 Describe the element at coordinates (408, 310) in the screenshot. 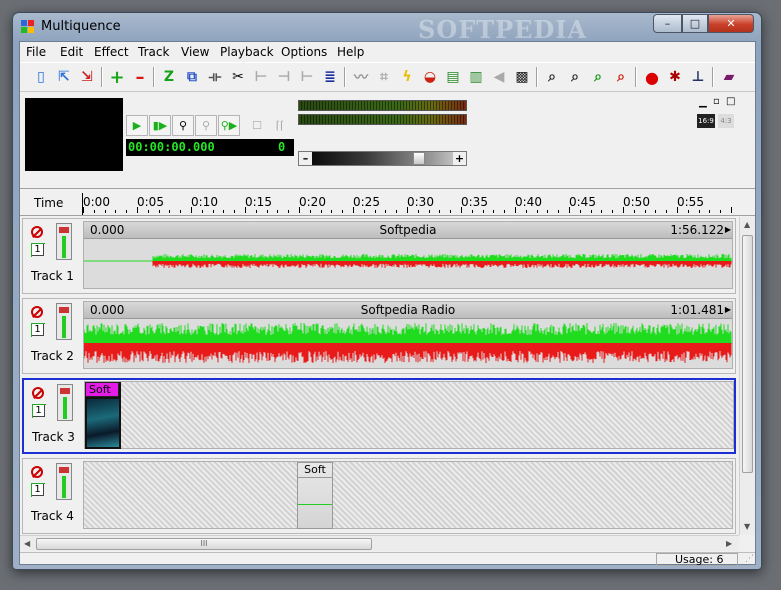

I see `clip-header: 0.000 Softpedia Radio 1:01.481 ▶` at that location.